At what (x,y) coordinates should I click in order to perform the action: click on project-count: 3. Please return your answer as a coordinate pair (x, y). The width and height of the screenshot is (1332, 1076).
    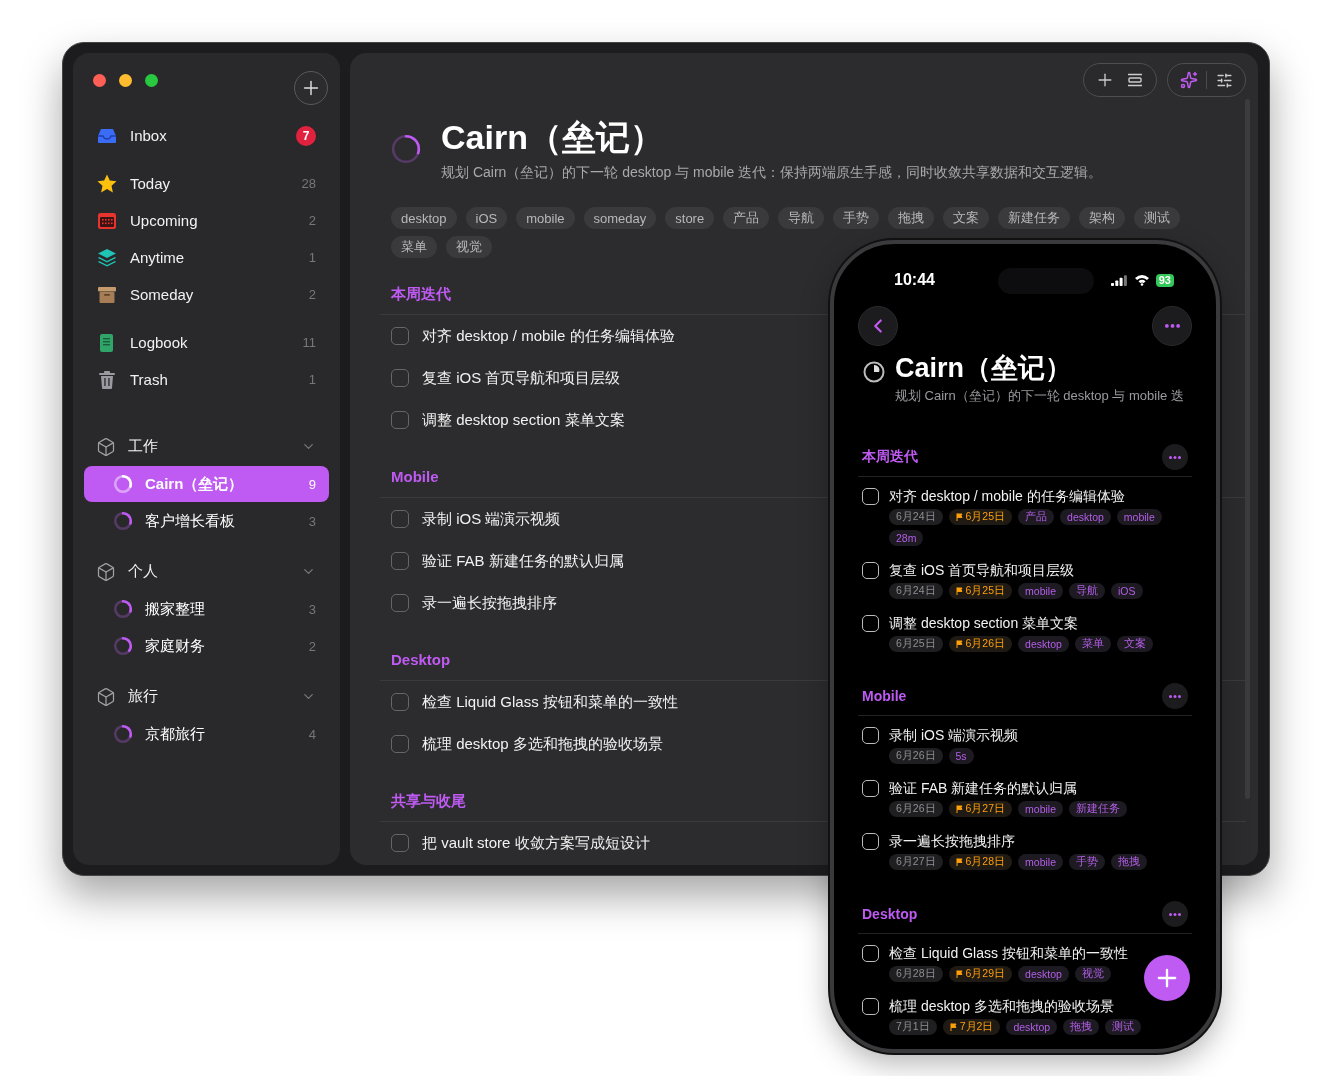
    Looking at the image, I should click on (312, 521).